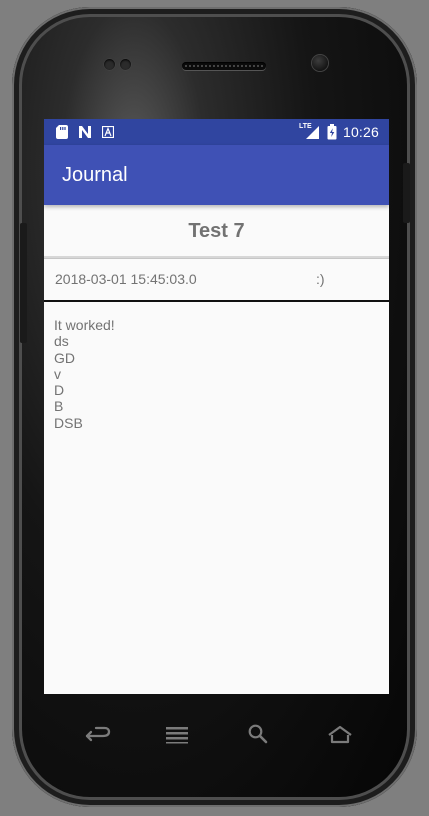 This screenshot has height=816, width=429. What do you see at coordinates (126, 279) in the screenshot?
I see `entry-timestamp: 2018-03-01 15:45:03.0` at bounding box center [126, 279].